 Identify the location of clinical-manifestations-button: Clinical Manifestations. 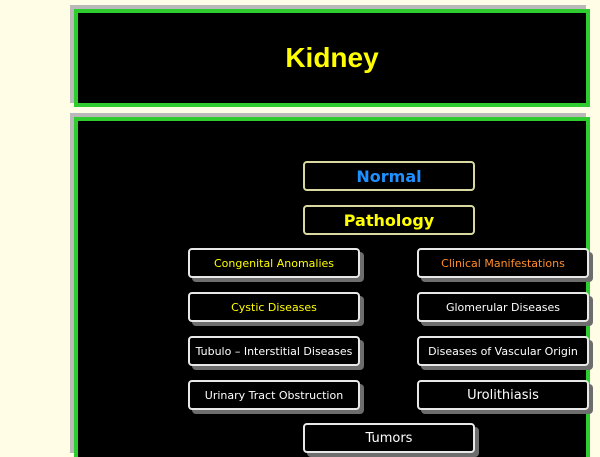
(503, 263).